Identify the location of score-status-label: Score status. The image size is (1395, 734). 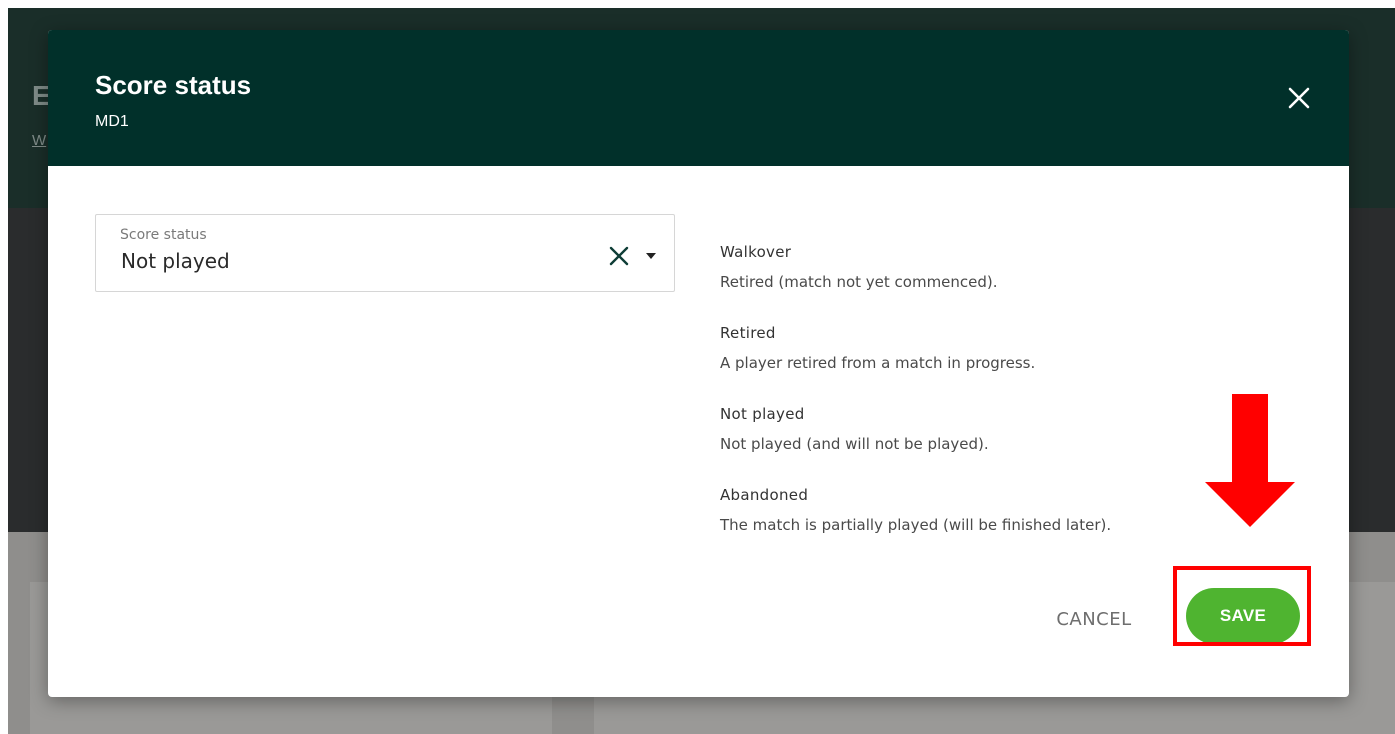
(163, 235).